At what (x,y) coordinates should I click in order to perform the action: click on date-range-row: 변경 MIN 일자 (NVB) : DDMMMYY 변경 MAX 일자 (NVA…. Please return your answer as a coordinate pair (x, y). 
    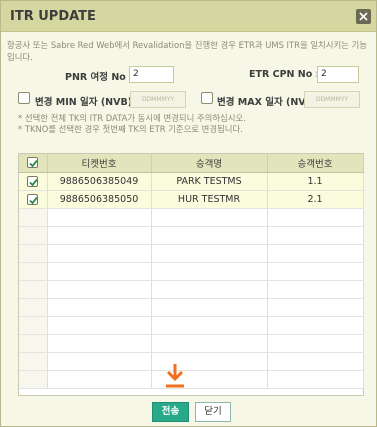
    Looking at the image, I should click on (188, 100).